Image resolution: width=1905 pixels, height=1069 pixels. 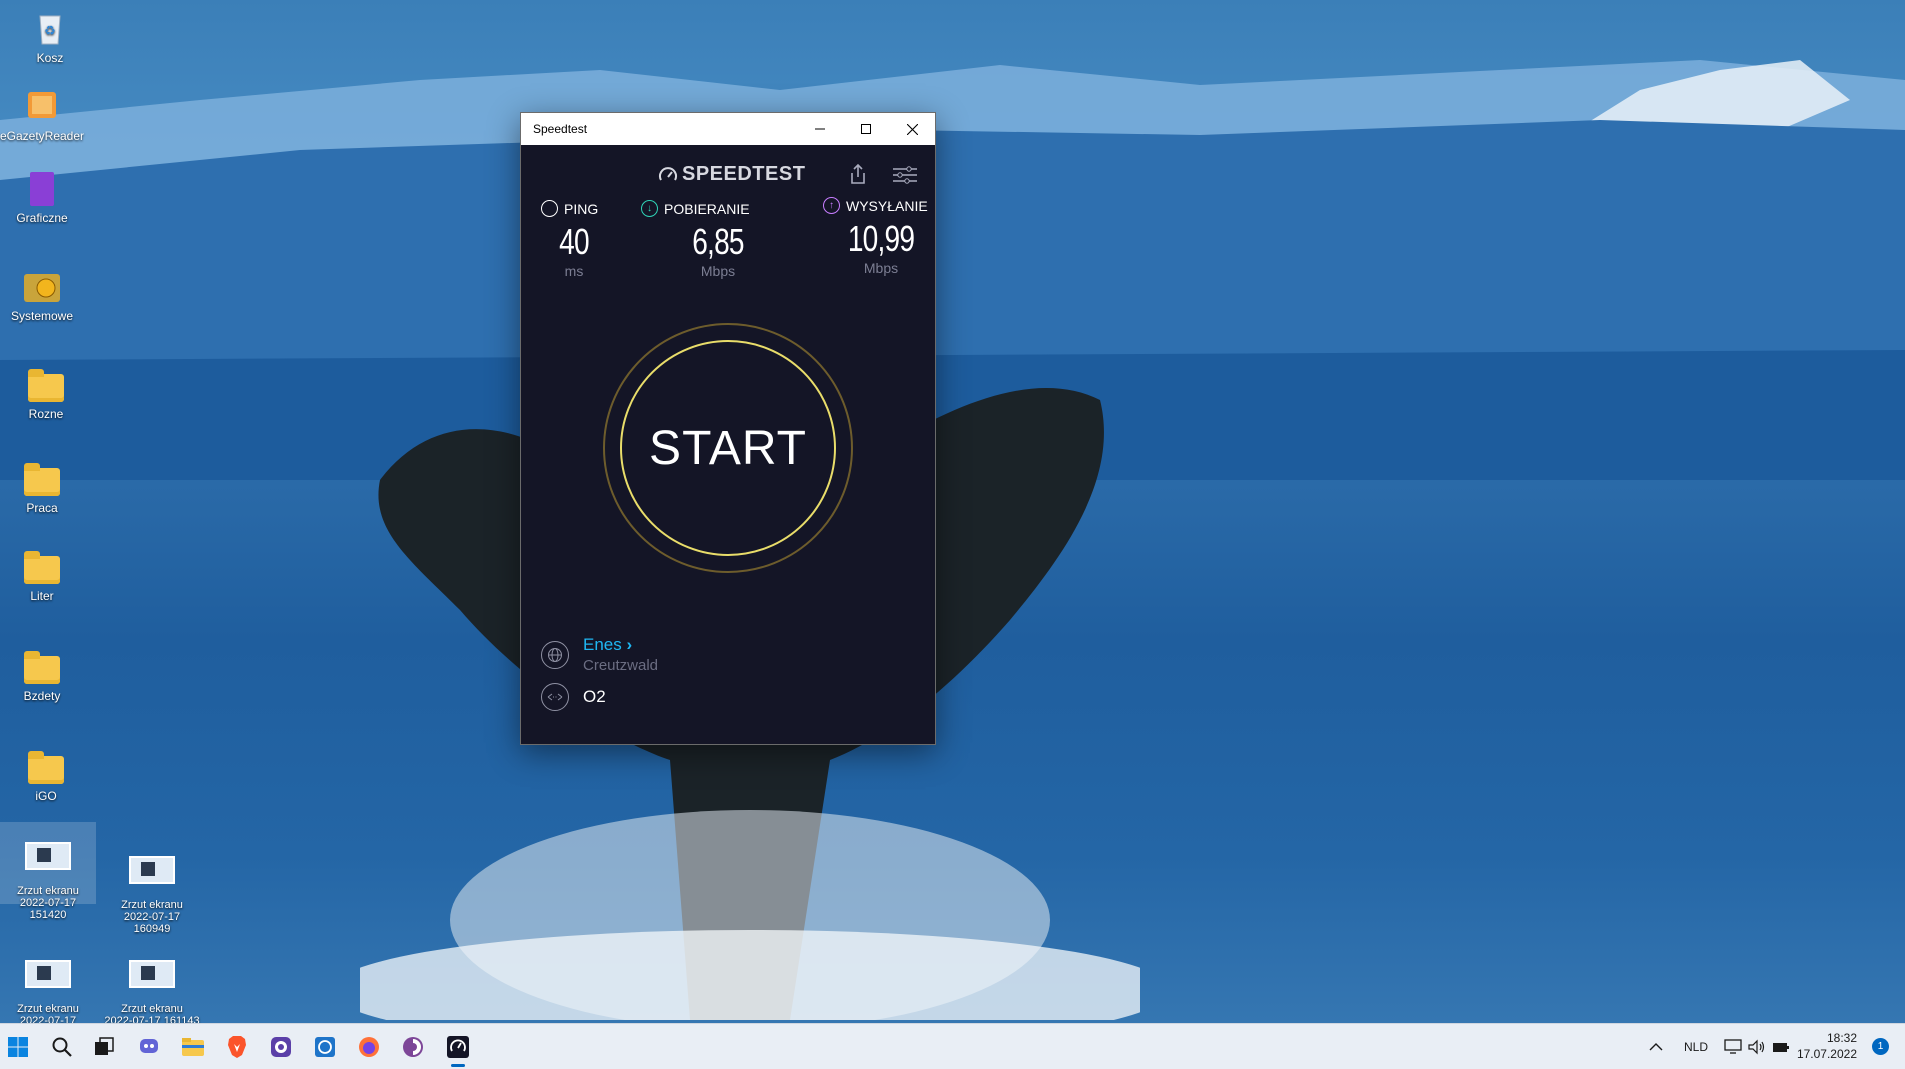 I want to click on start-button: START, so click(x=728, y=448).